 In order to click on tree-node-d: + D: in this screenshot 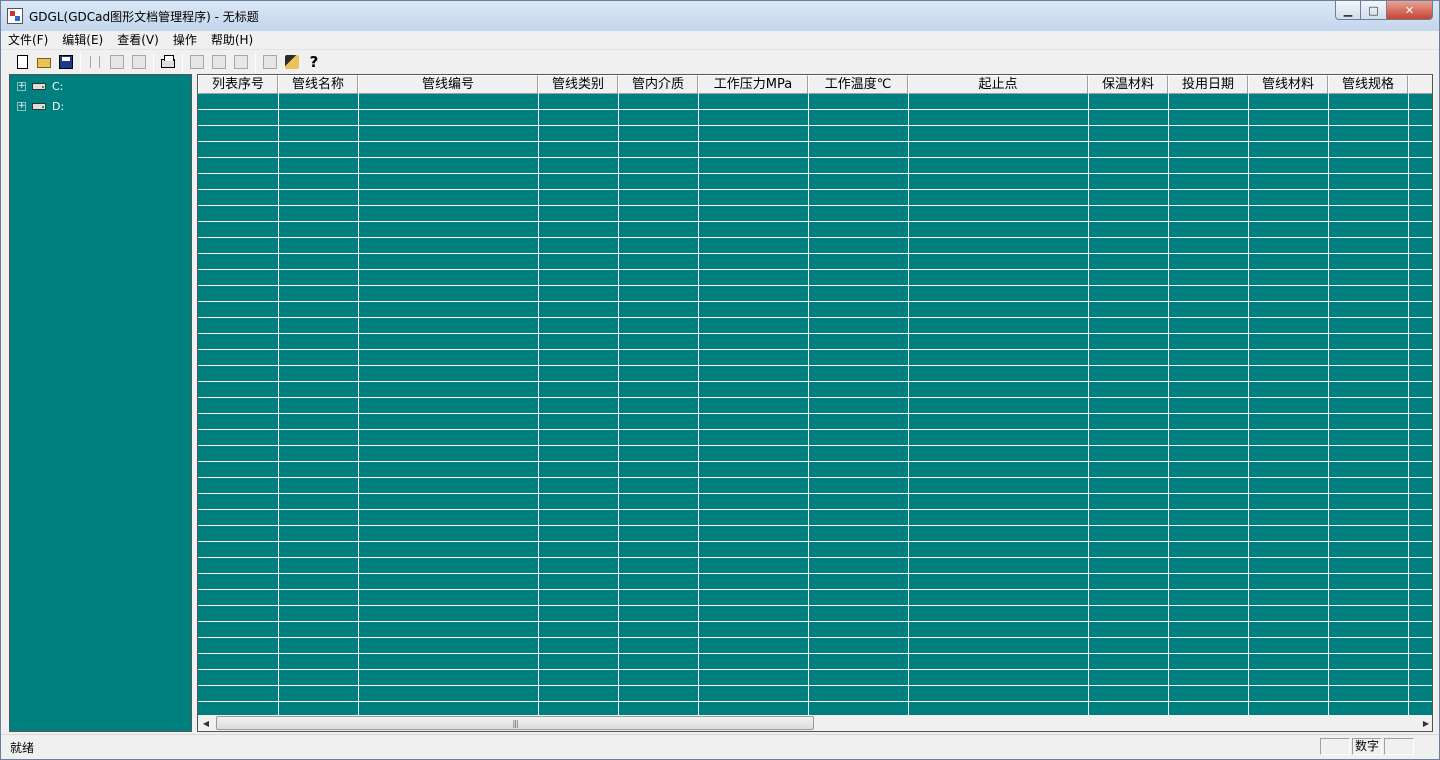, I will do `click(40, 106)`.